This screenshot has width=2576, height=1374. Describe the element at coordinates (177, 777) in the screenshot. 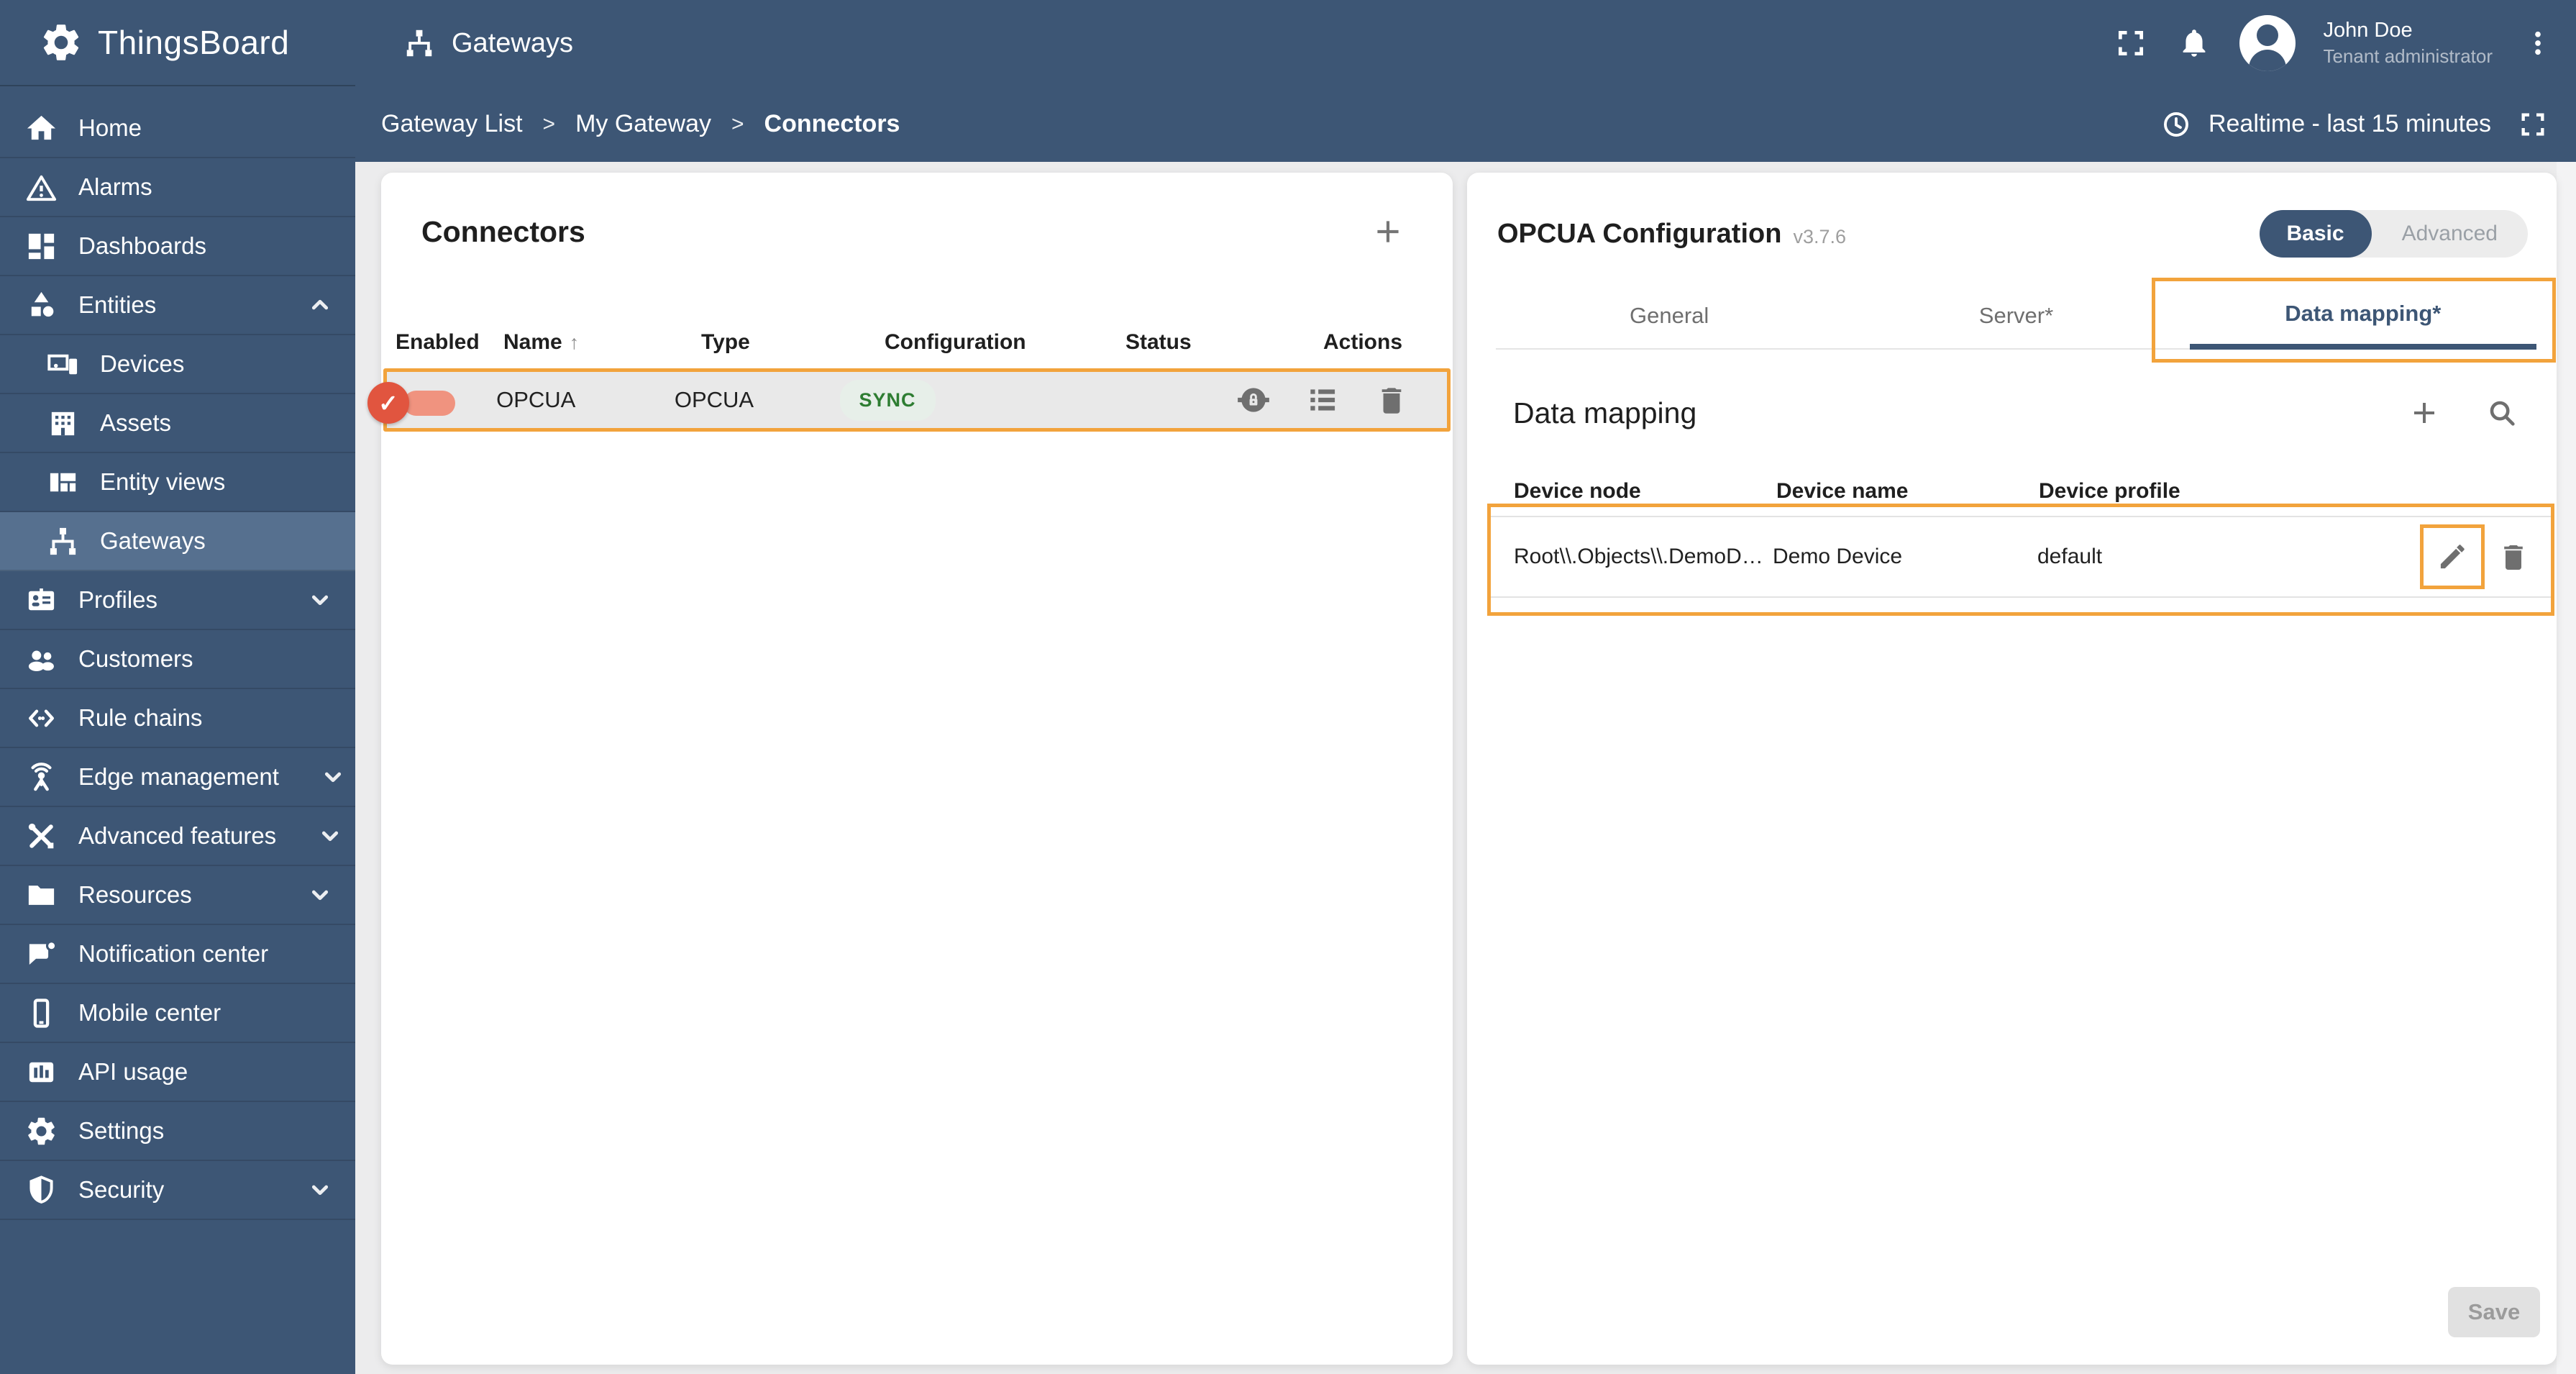

I see `sidebar-item-edge-management: Edge management` at that location.